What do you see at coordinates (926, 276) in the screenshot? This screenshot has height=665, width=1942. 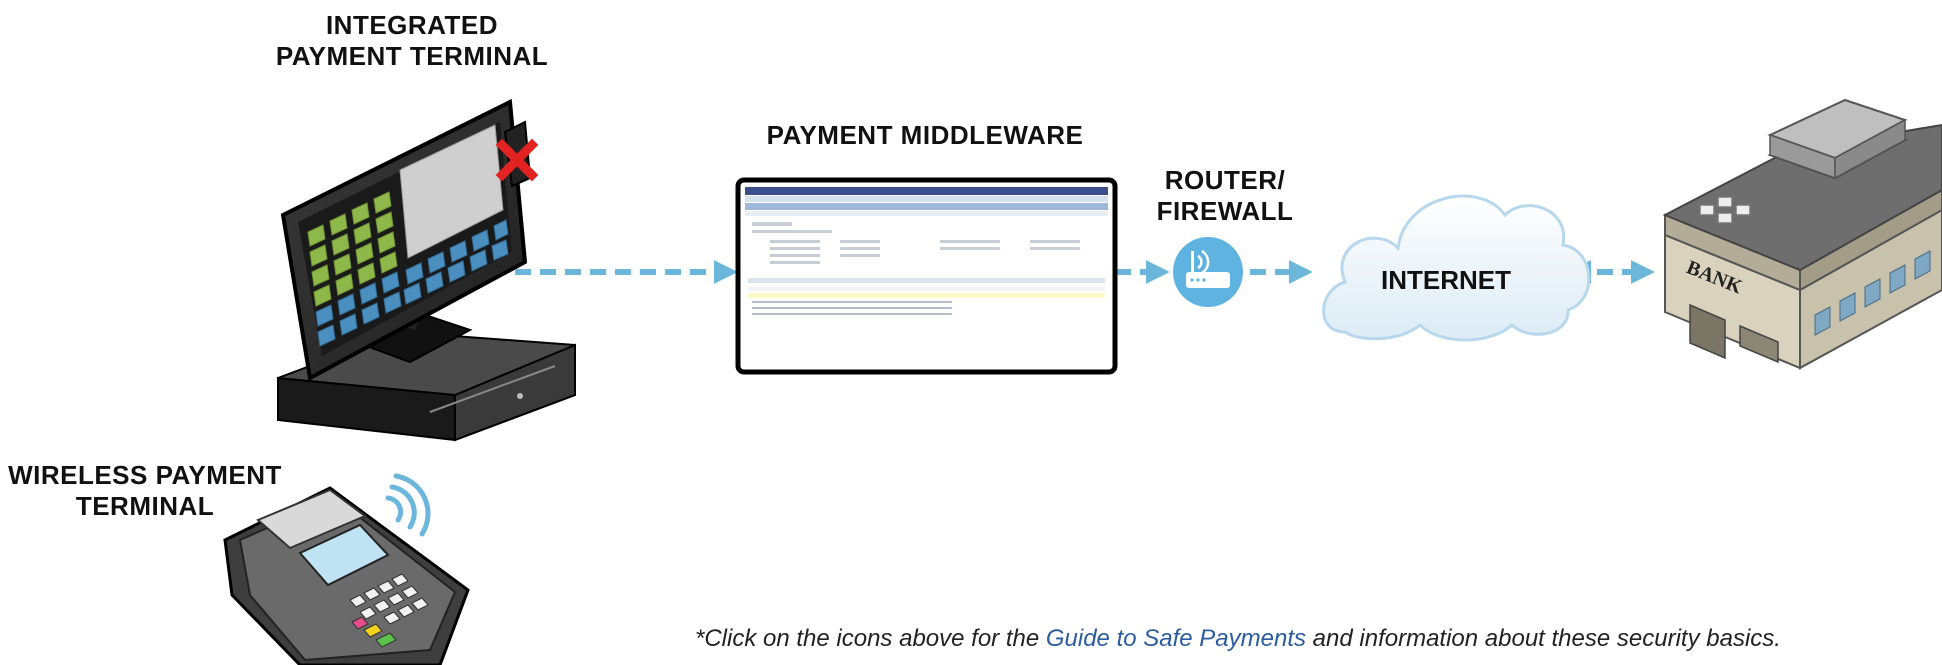 I see `middleware-screenshot-icon` at bounding box center [926, 276].